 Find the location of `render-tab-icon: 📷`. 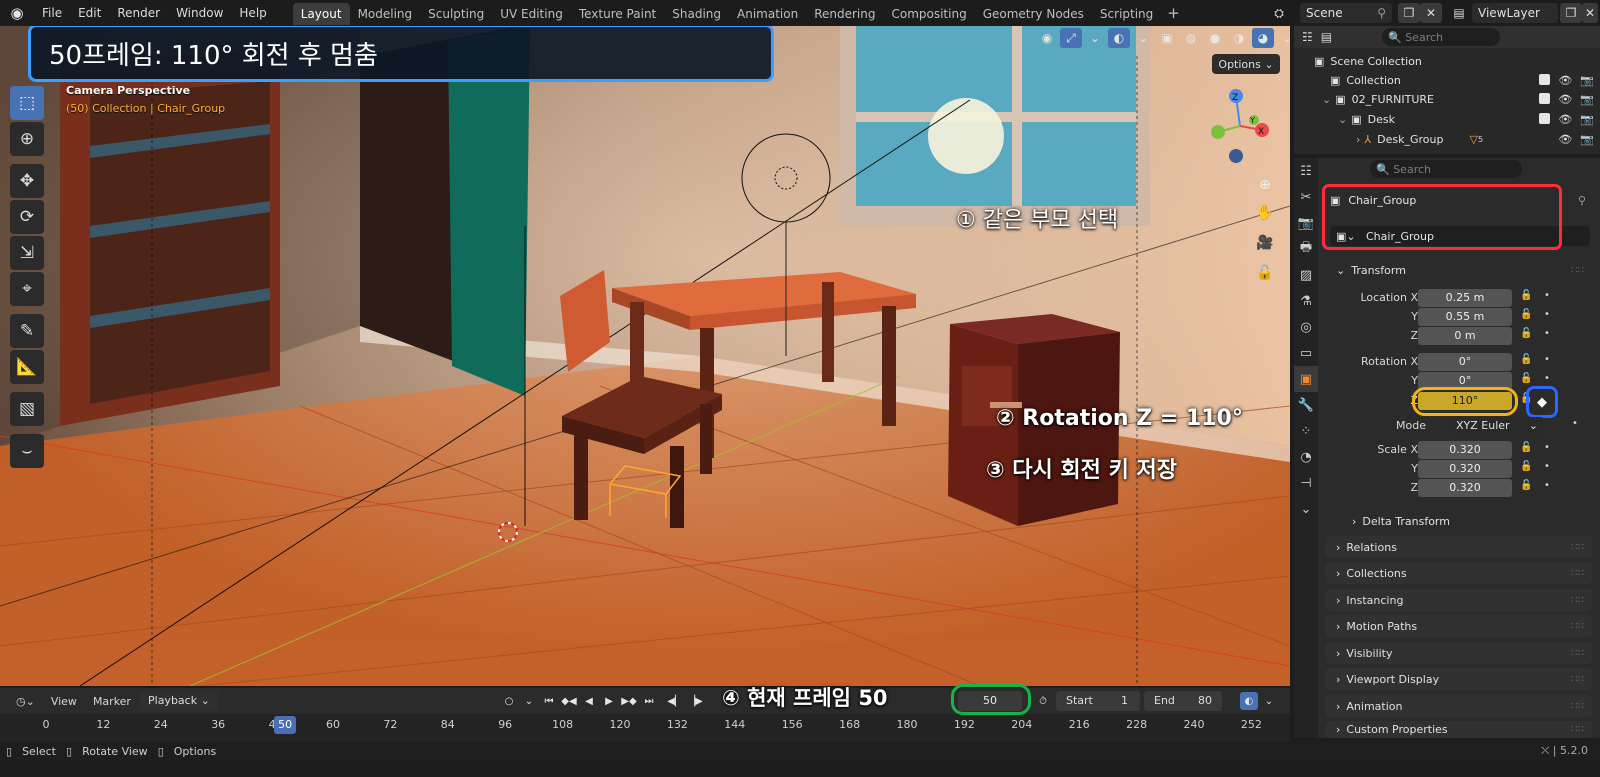

render-tab-icon: 📷 is located at coordinates (1306, 223).